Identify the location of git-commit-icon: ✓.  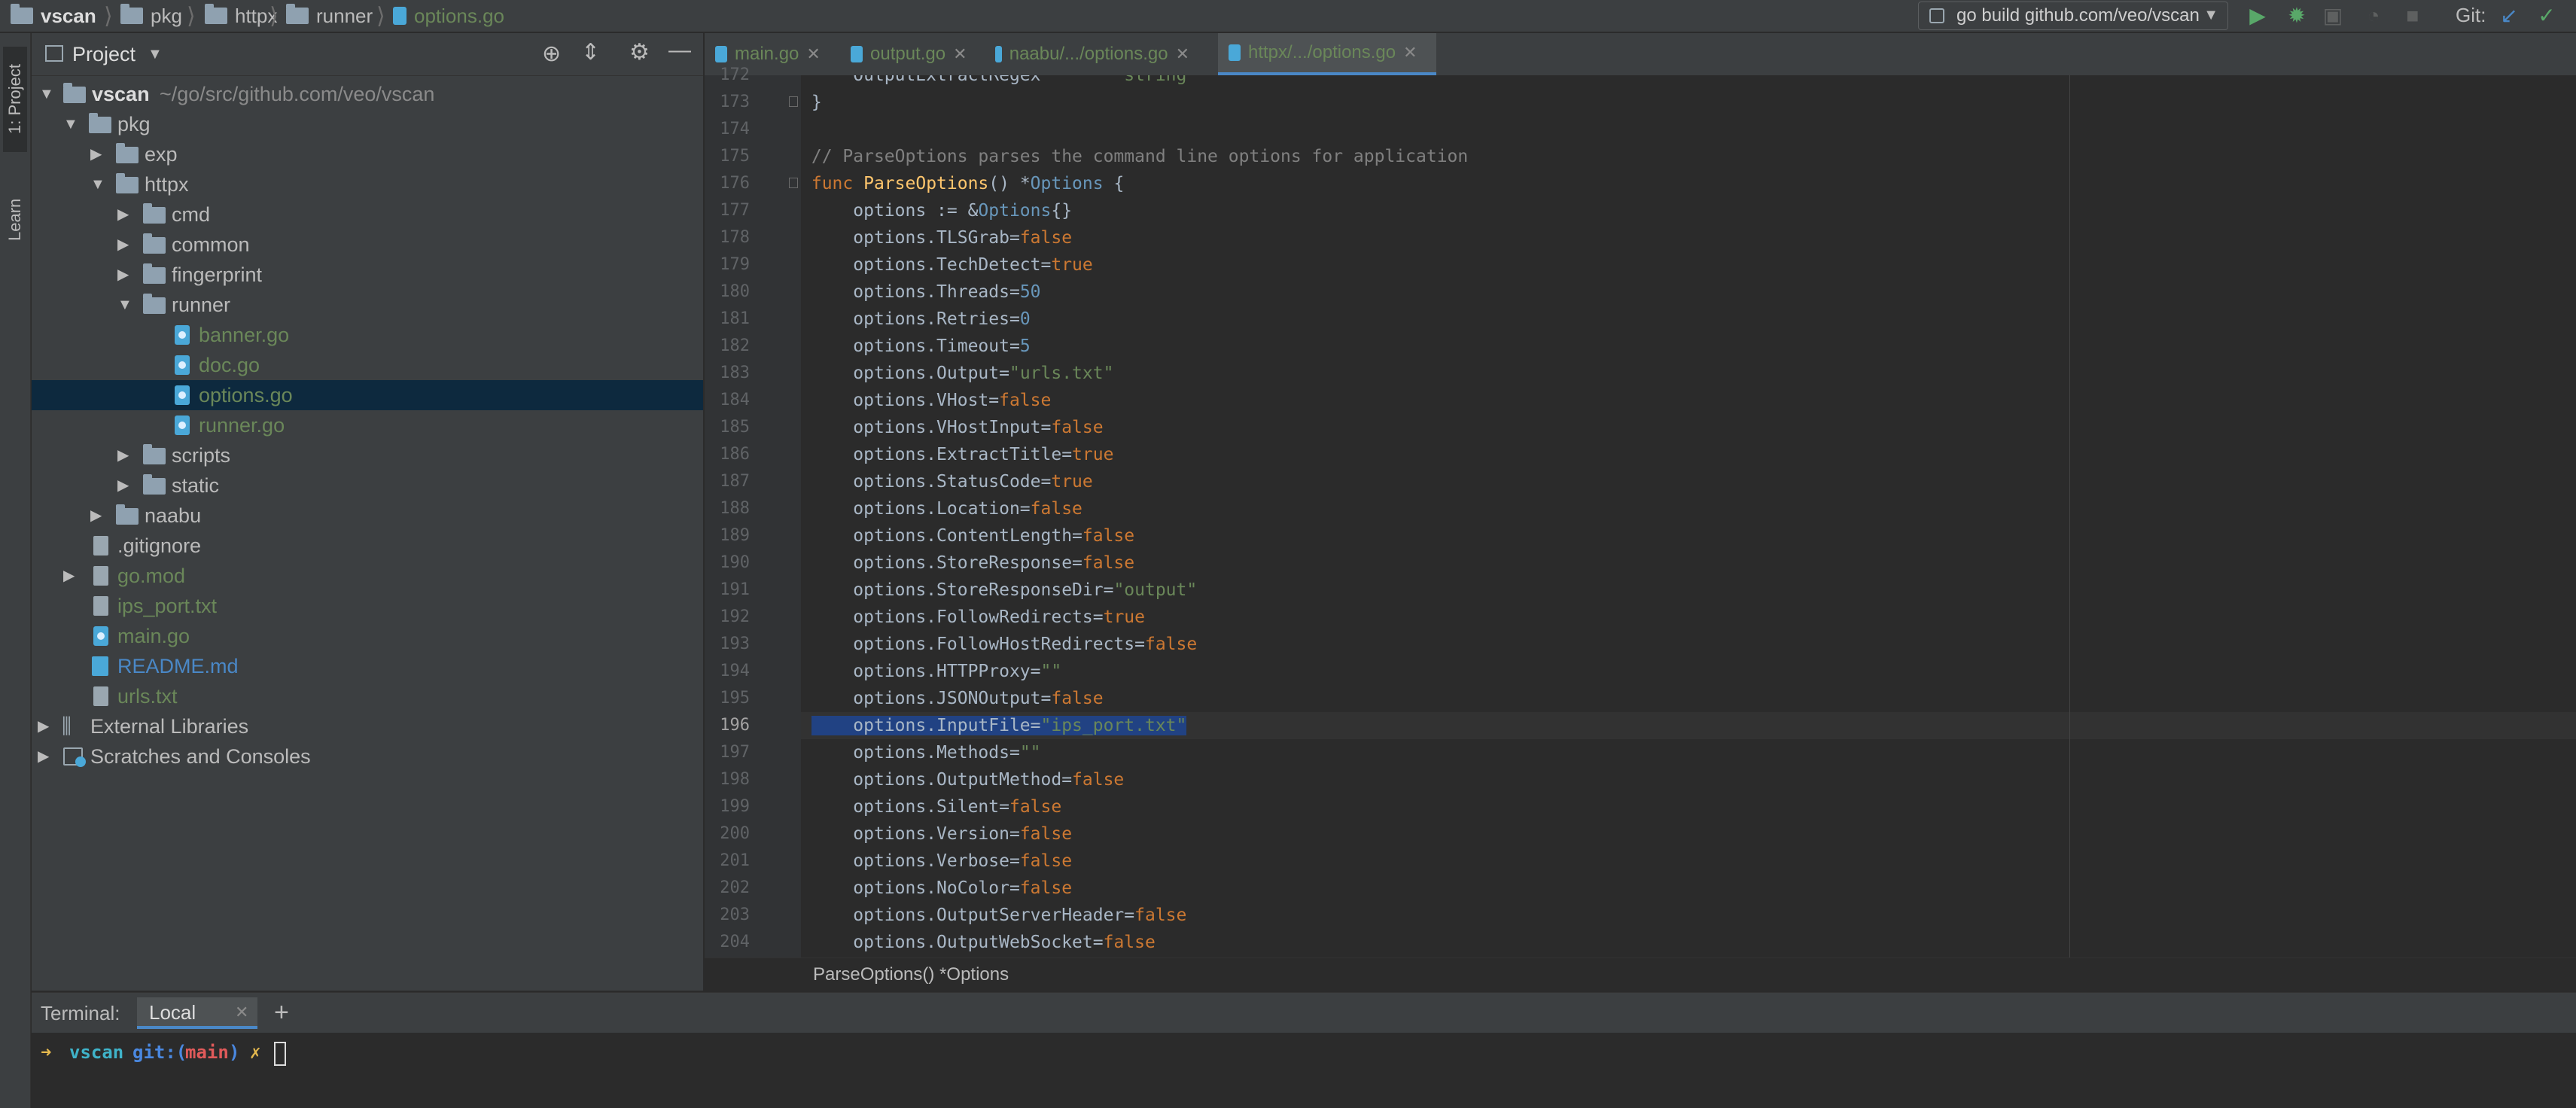
(2546, 16).